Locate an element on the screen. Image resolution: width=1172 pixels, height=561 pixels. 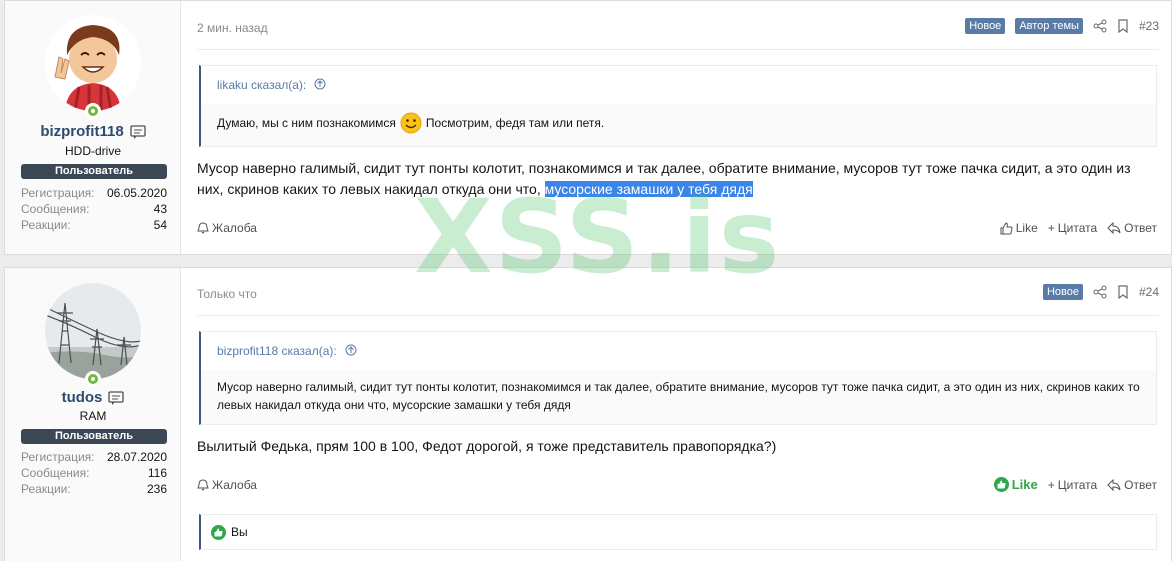
like-reaction-icon is located at coordinates (218, 532).